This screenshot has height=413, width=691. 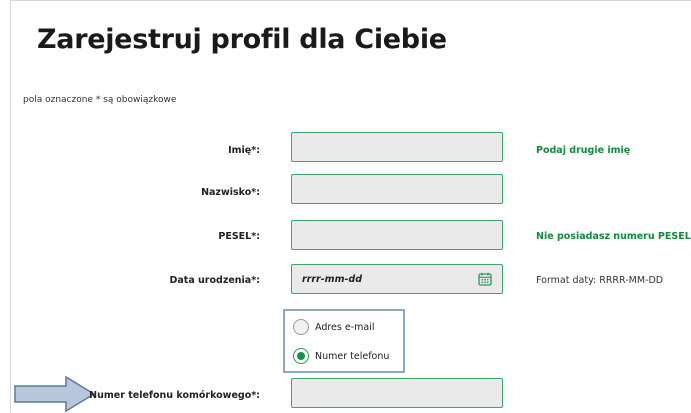 What do you see at coordinates (613, 236) in the screenshot?
I see `no-pesel-link: Nie posiadasz numeru PESEL?` at bounding box center [613, 236].